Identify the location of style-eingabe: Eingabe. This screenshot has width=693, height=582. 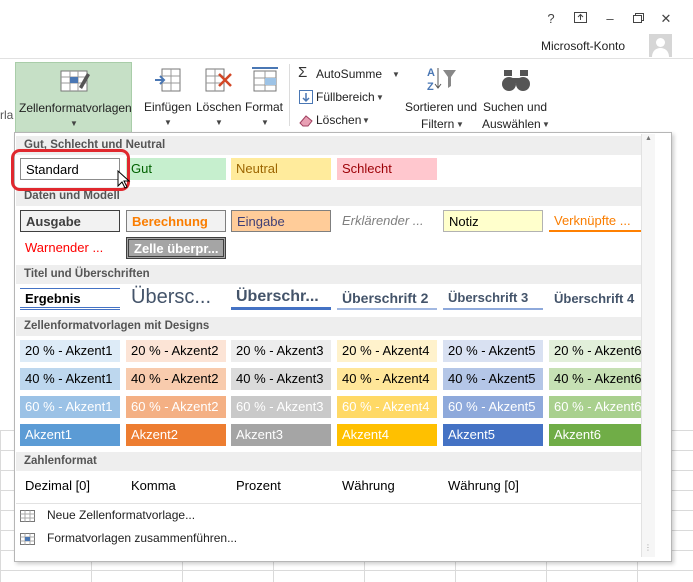
(281, 221).